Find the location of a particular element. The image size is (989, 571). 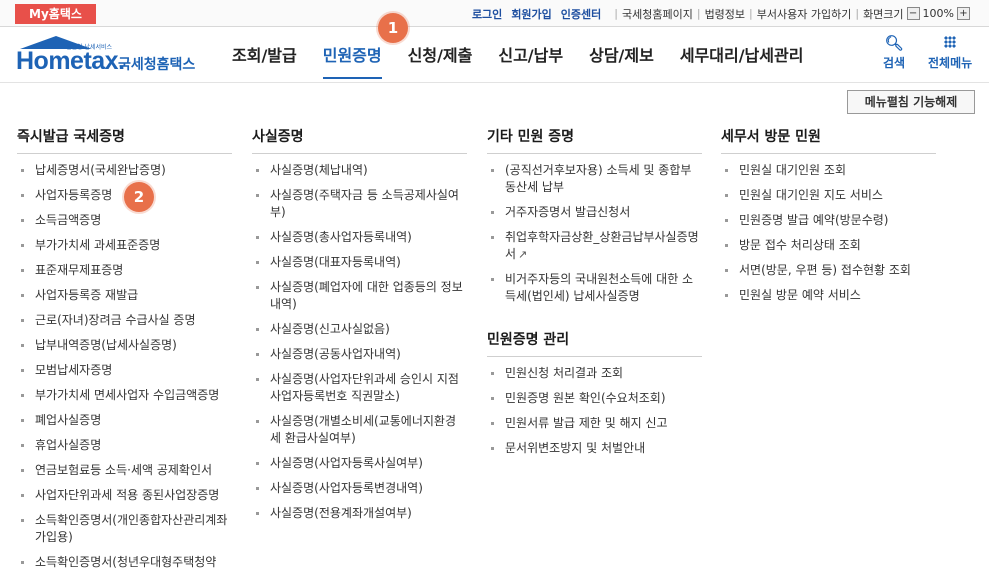

law-info-link: 법령정보 is located at coordinates (725, 14).